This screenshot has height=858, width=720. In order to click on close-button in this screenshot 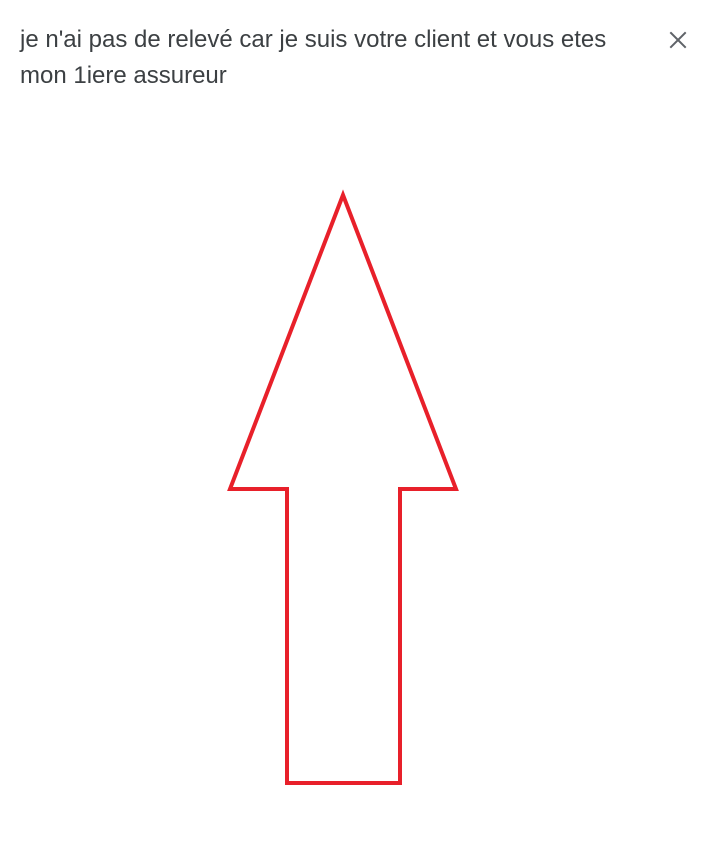, I will do `click(678, 40)`.